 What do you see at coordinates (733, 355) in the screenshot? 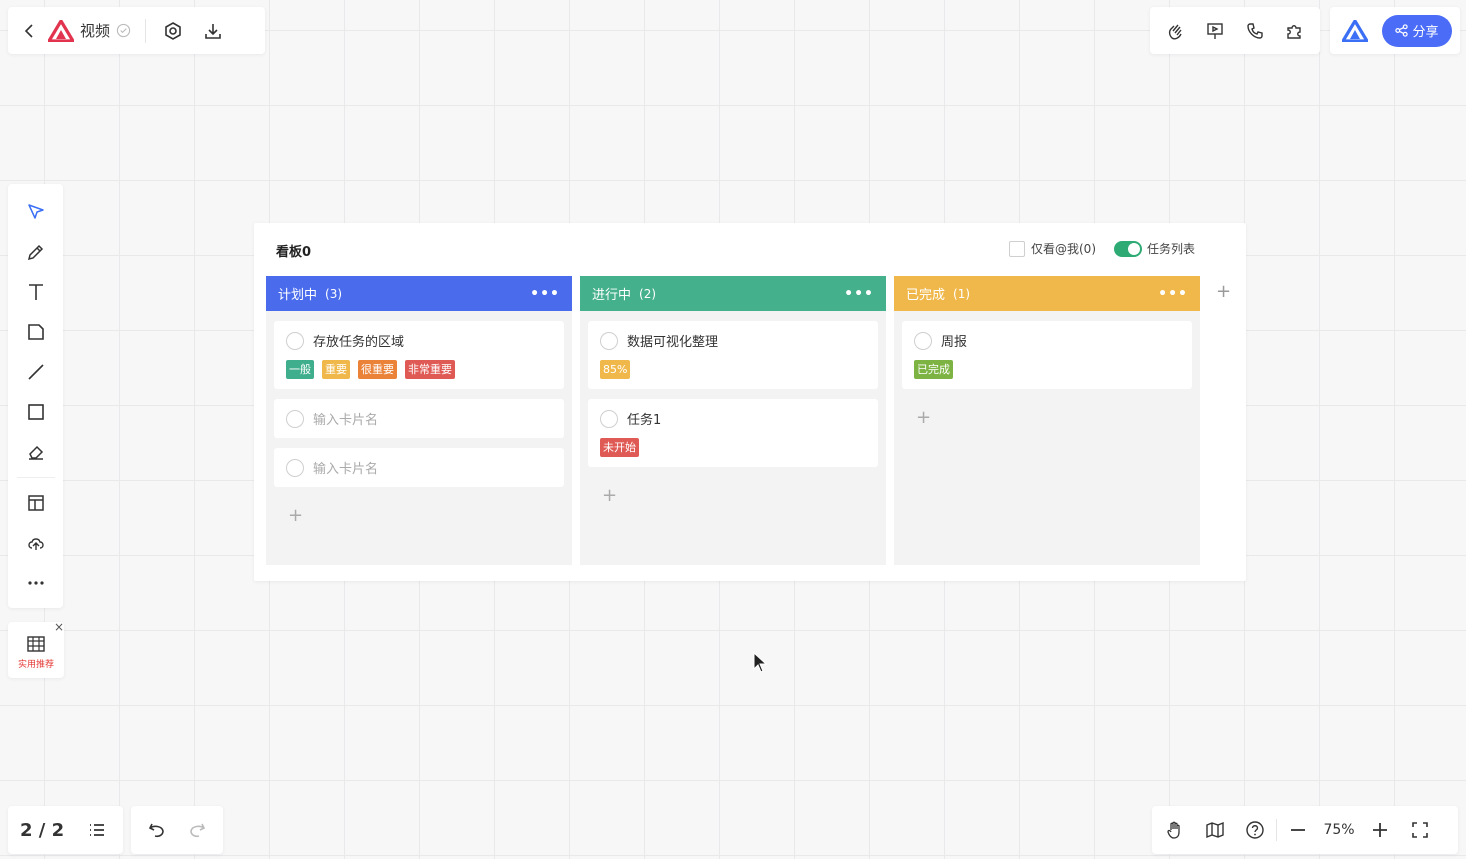
I see `task-card: 数据可视化整理 85%` at bounding box center [733, 355].